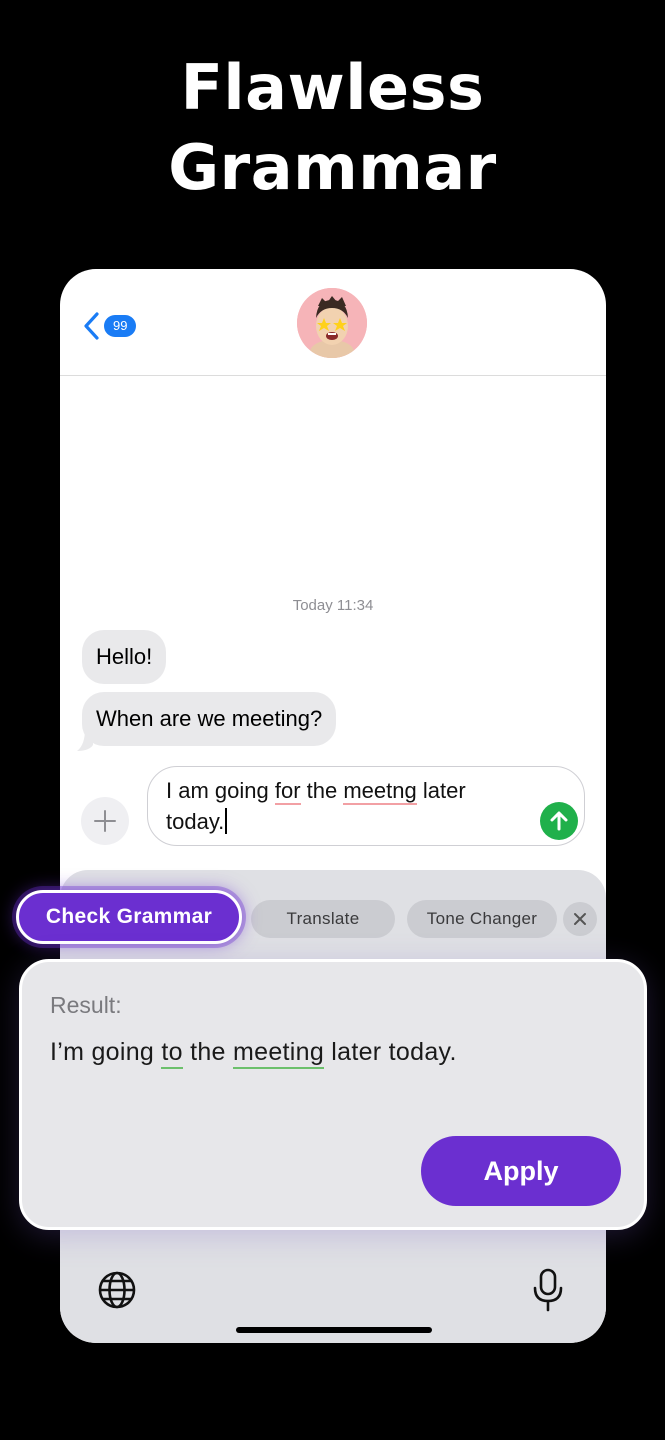 The image size is (665, 1440). Describe the element at coordinates (207, 1052) in the screenshot. I see `result-text-segment: the` at that location.